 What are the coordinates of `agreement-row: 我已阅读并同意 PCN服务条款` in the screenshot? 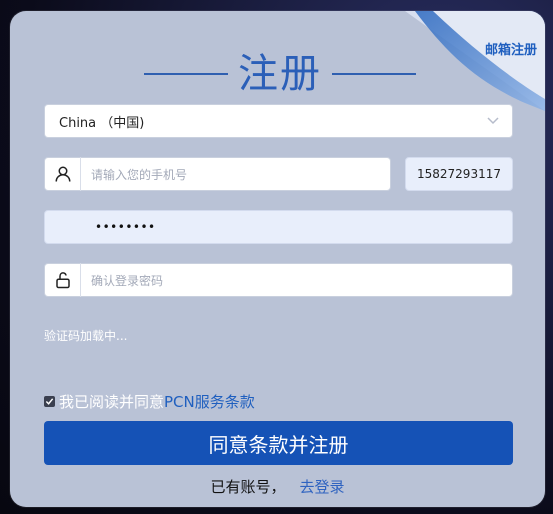 It's located at (149, 401).